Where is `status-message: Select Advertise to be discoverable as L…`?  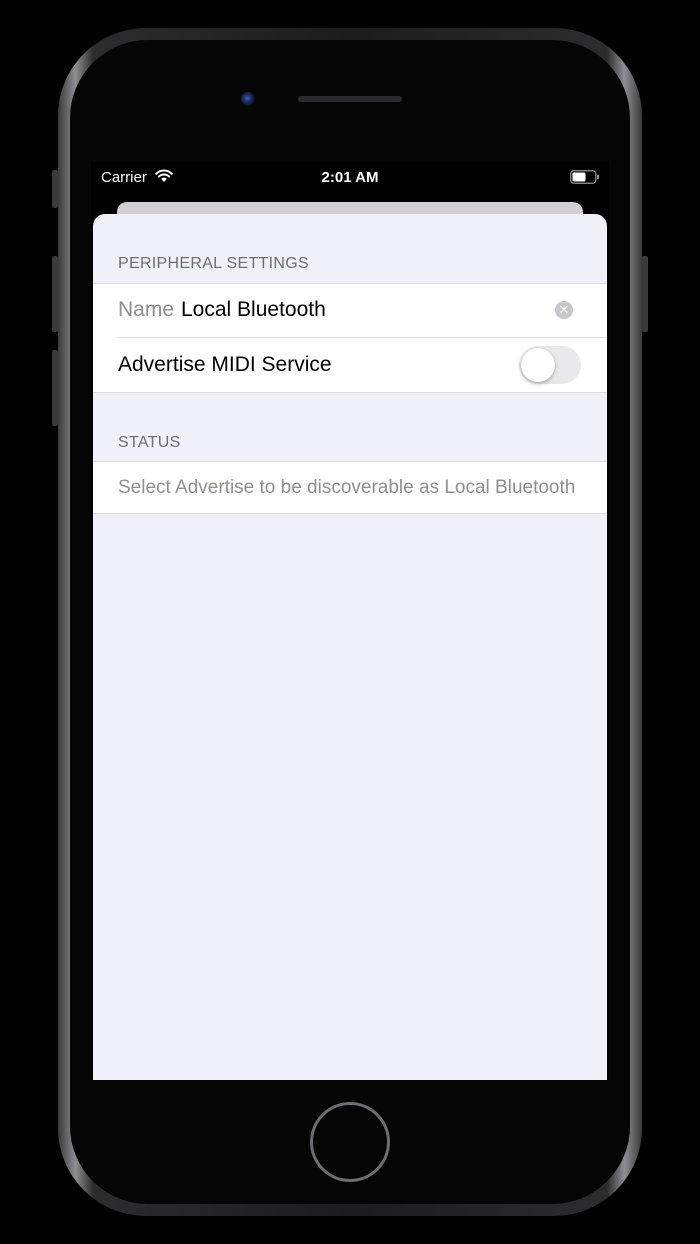 status-message: Select Advertise to be discoverable as L… is located at coordinates (347, 487).